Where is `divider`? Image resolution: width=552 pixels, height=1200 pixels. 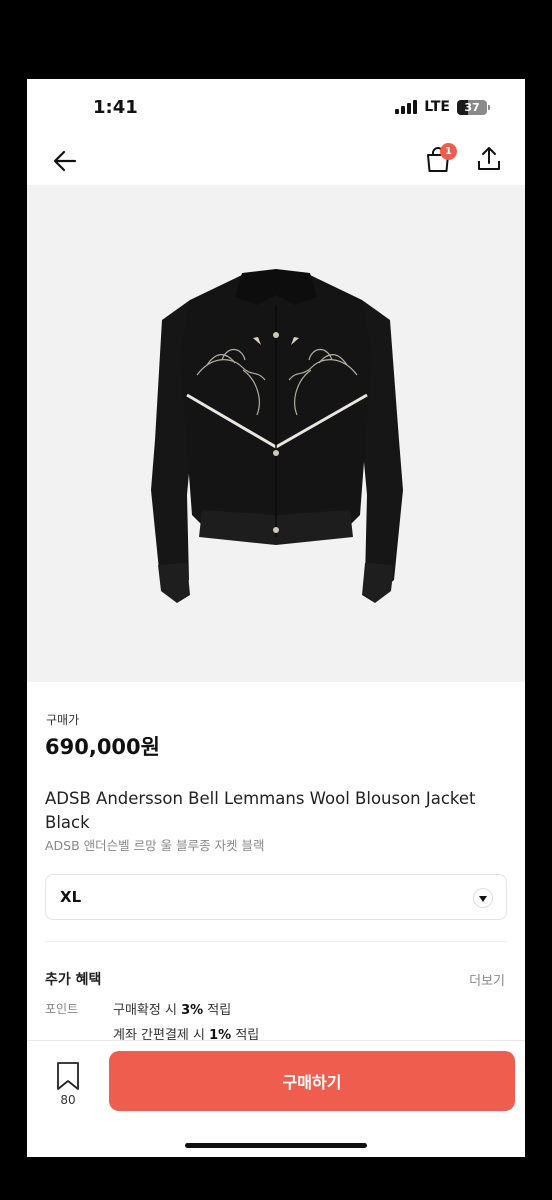 divider is located at coordinates (276, 941).